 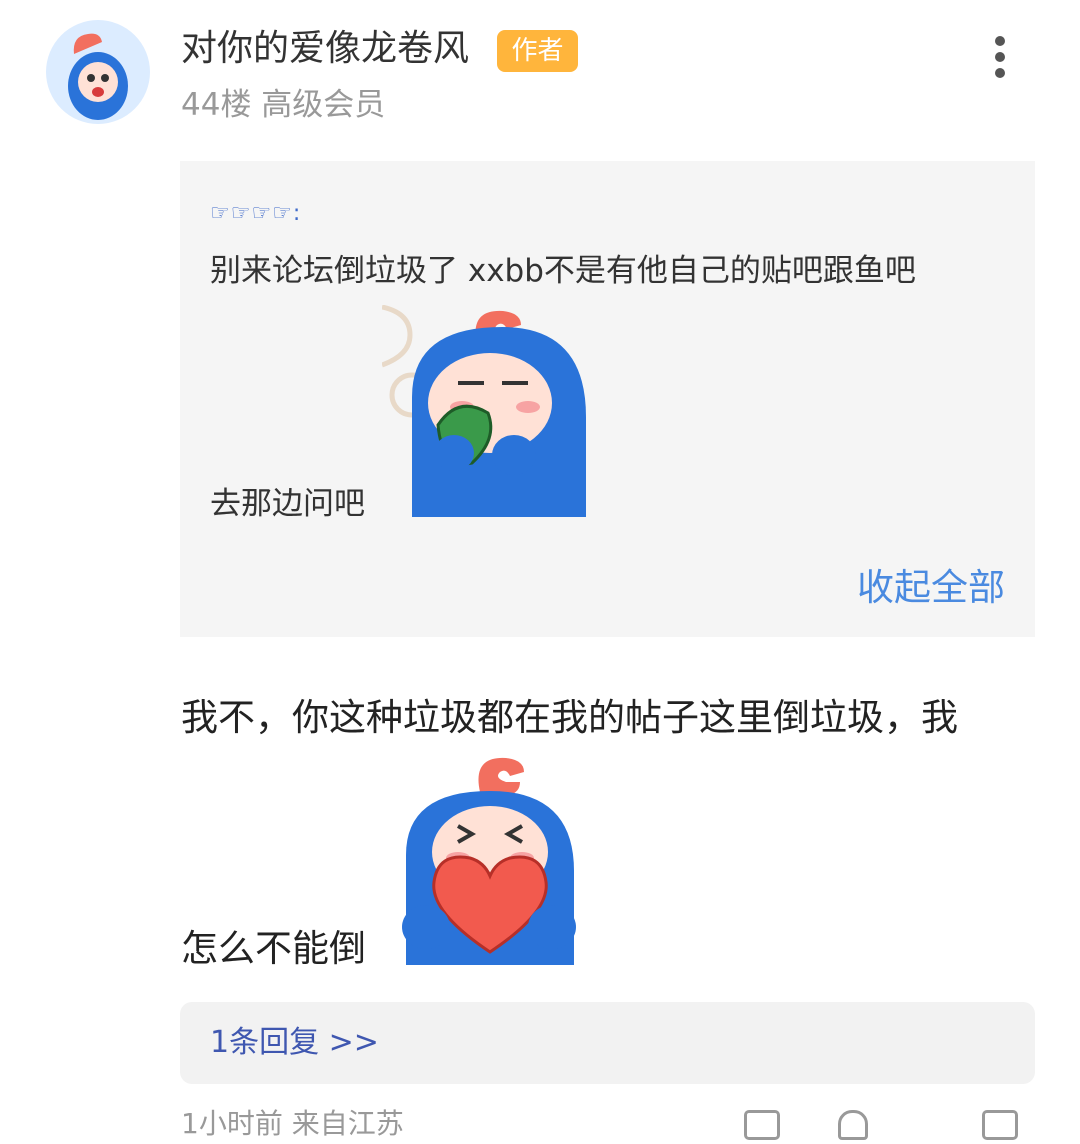 What do you see at coordinates (762, 1125) in the screenshot?
I see `share-icon` at bounding box center [762, 1125].